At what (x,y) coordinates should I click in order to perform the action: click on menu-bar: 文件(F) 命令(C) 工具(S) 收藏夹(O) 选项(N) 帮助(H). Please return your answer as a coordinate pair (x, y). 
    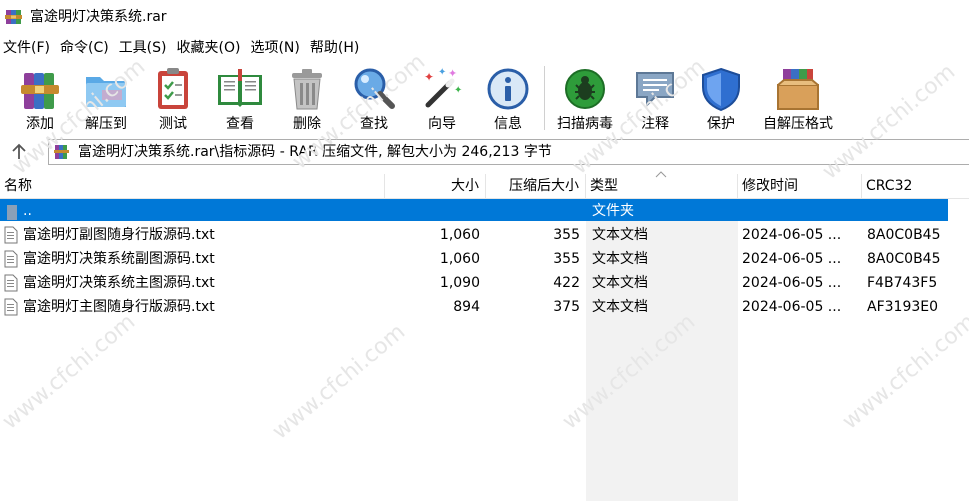
    Looking at the image, I should click on (484, 48).